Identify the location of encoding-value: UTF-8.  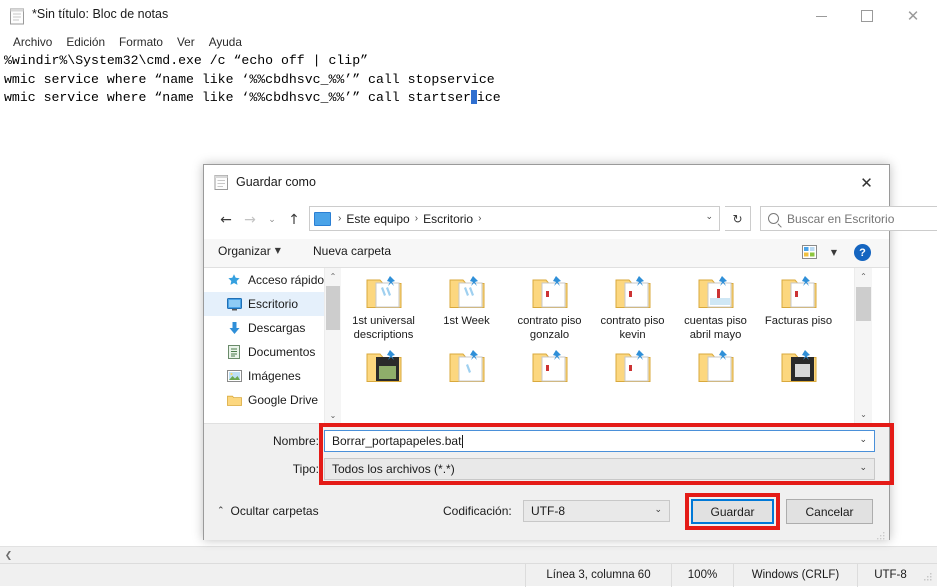
(548, 511).